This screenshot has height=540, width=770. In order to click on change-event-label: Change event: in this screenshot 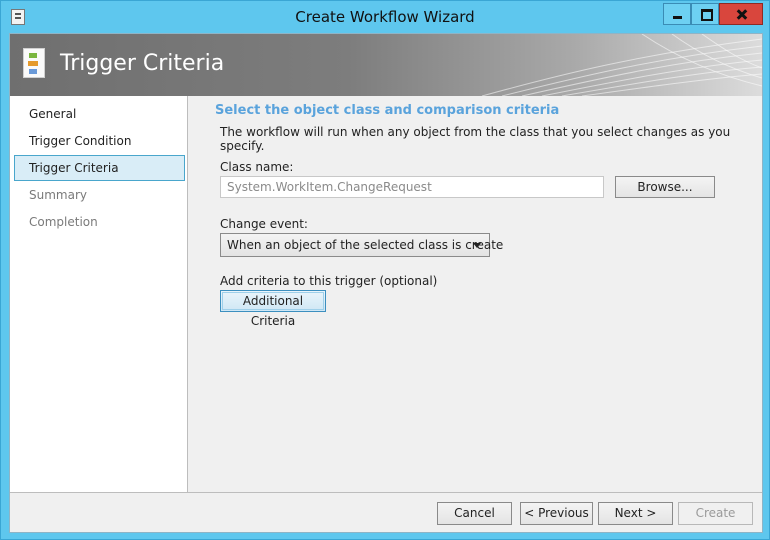, I will do `click(264, 224)`.